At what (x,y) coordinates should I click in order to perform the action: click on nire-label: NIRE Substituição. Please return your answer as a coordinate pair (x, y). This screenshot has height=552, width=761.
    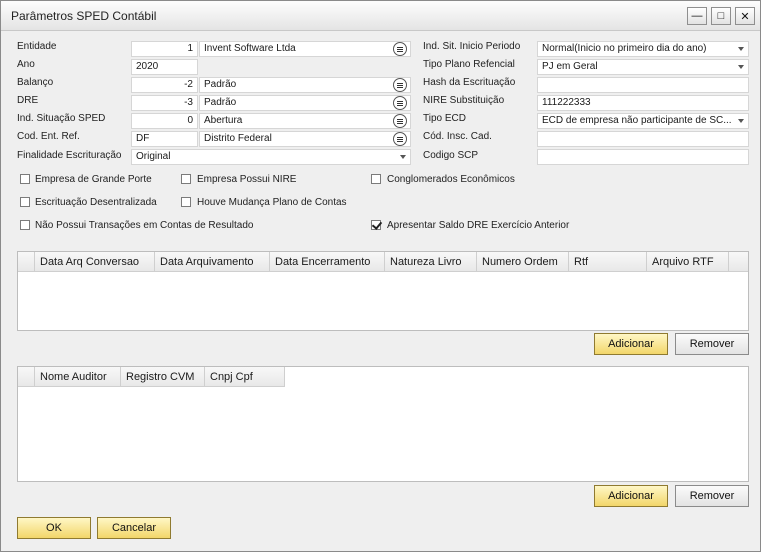
    Looking at the image, I should click on (464, 100).